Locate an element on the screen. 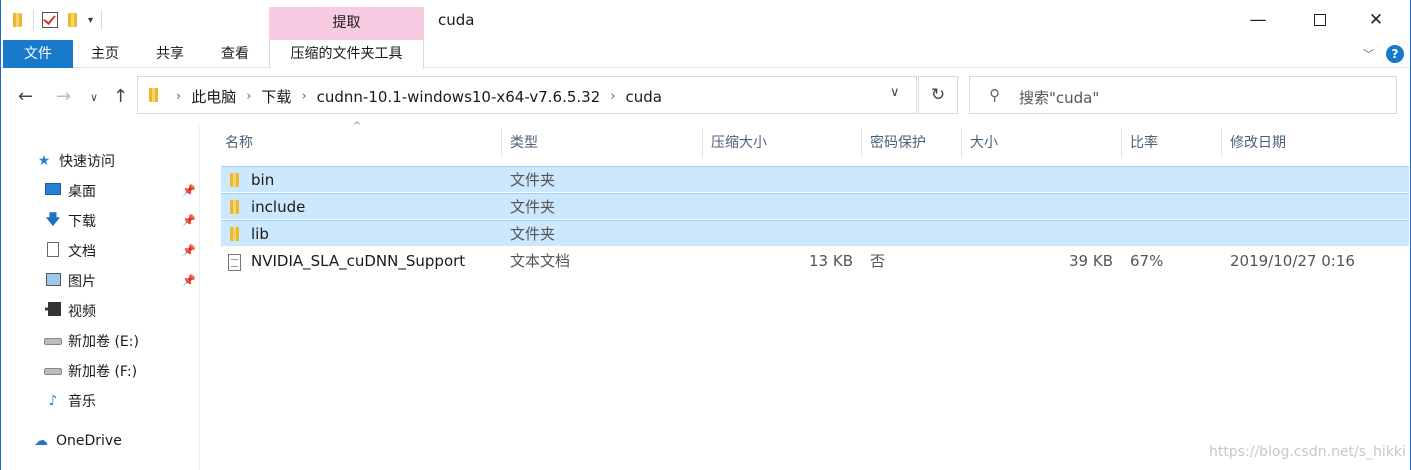 The height and width of the screenshot is (470, 1411). pictures-icon-wrap is located at coordinates (53, 281).